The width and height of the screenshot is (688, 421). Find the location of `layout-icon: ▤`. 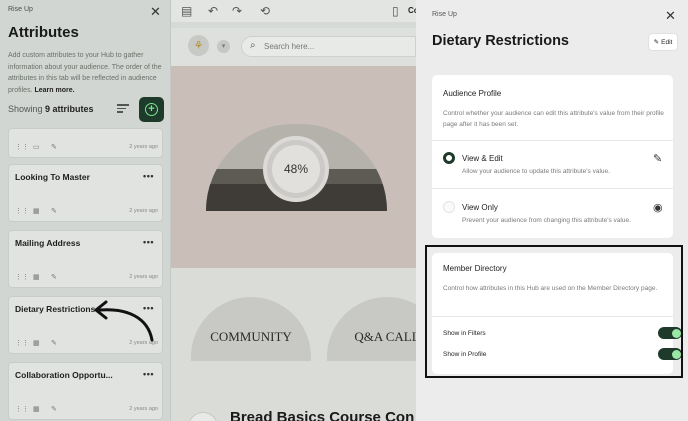

layout-icon: ▤ is located at coordinates (186, 11).